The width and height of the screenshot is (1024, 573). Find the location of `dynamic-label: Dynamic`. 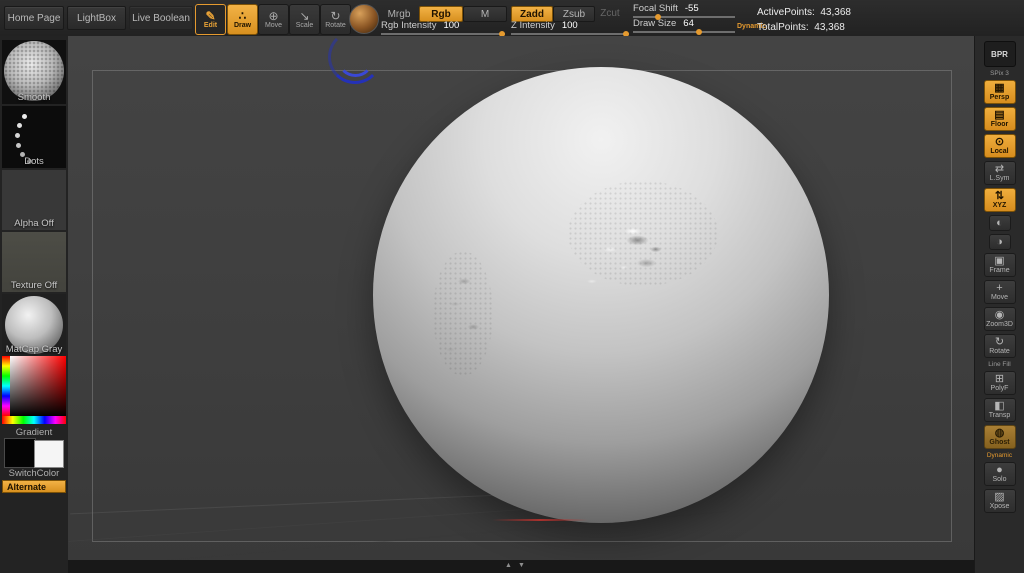

dynamic-label: Dynamic is located at coordinates (999, 455).